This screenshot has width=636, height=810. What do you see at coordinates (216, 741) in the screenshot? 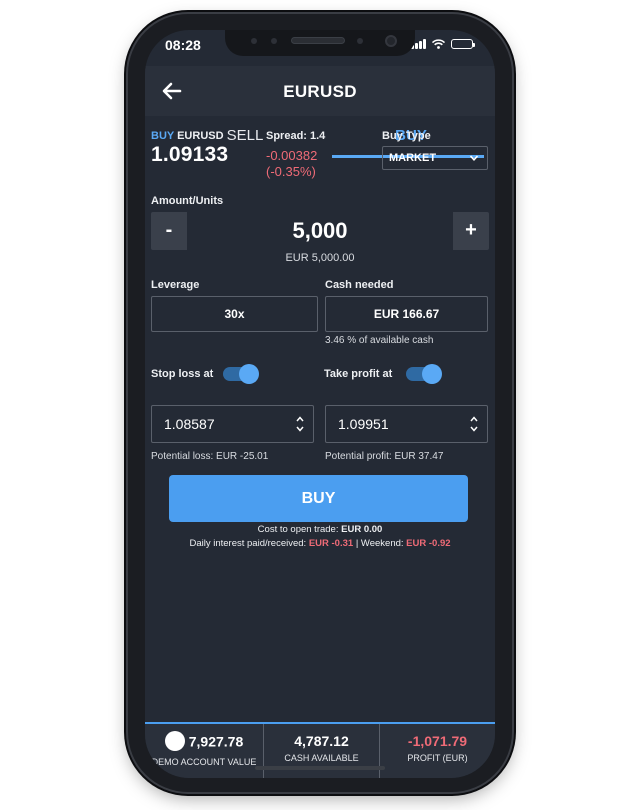
I see `account-value: 7,927.78` at bounding box center [216, 741].